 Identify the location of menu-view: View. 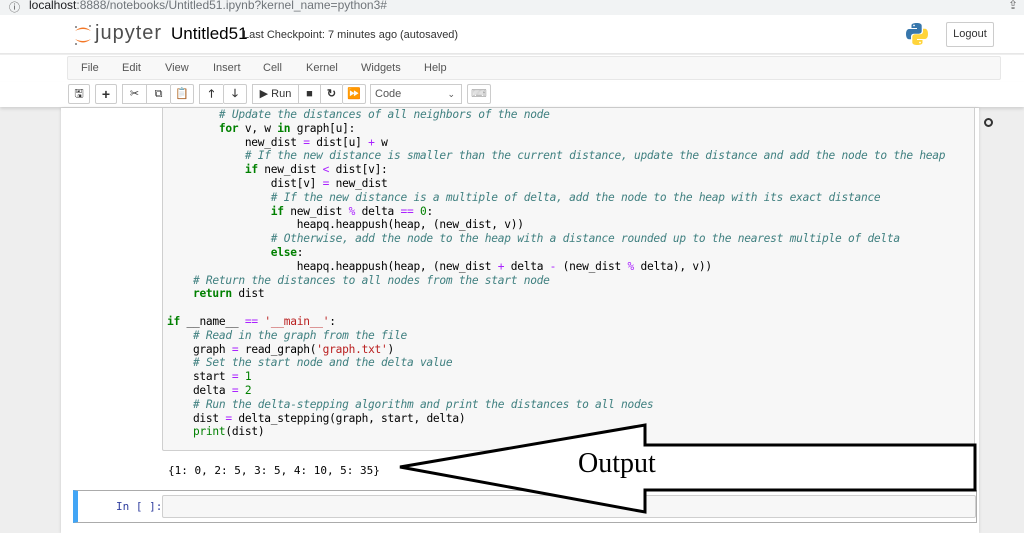
(177, 68).